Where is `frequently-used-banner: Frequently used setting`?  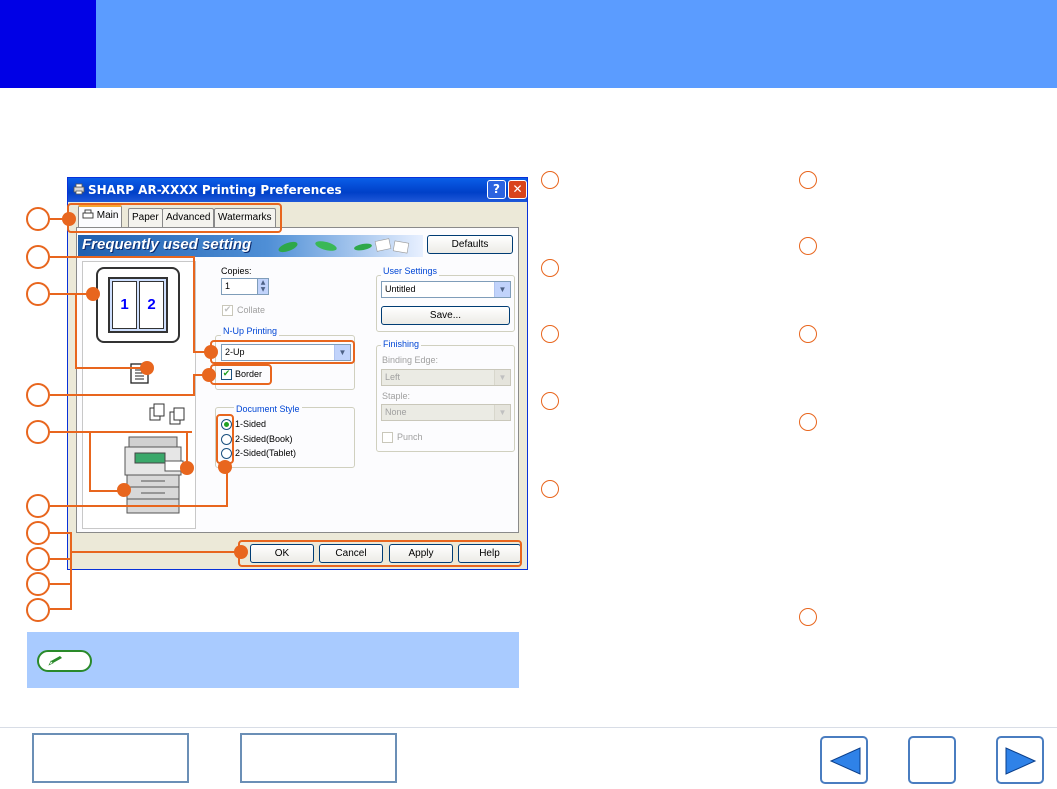 frequently-used-banner: Frequently used setting is located at coordinates (250, 246).